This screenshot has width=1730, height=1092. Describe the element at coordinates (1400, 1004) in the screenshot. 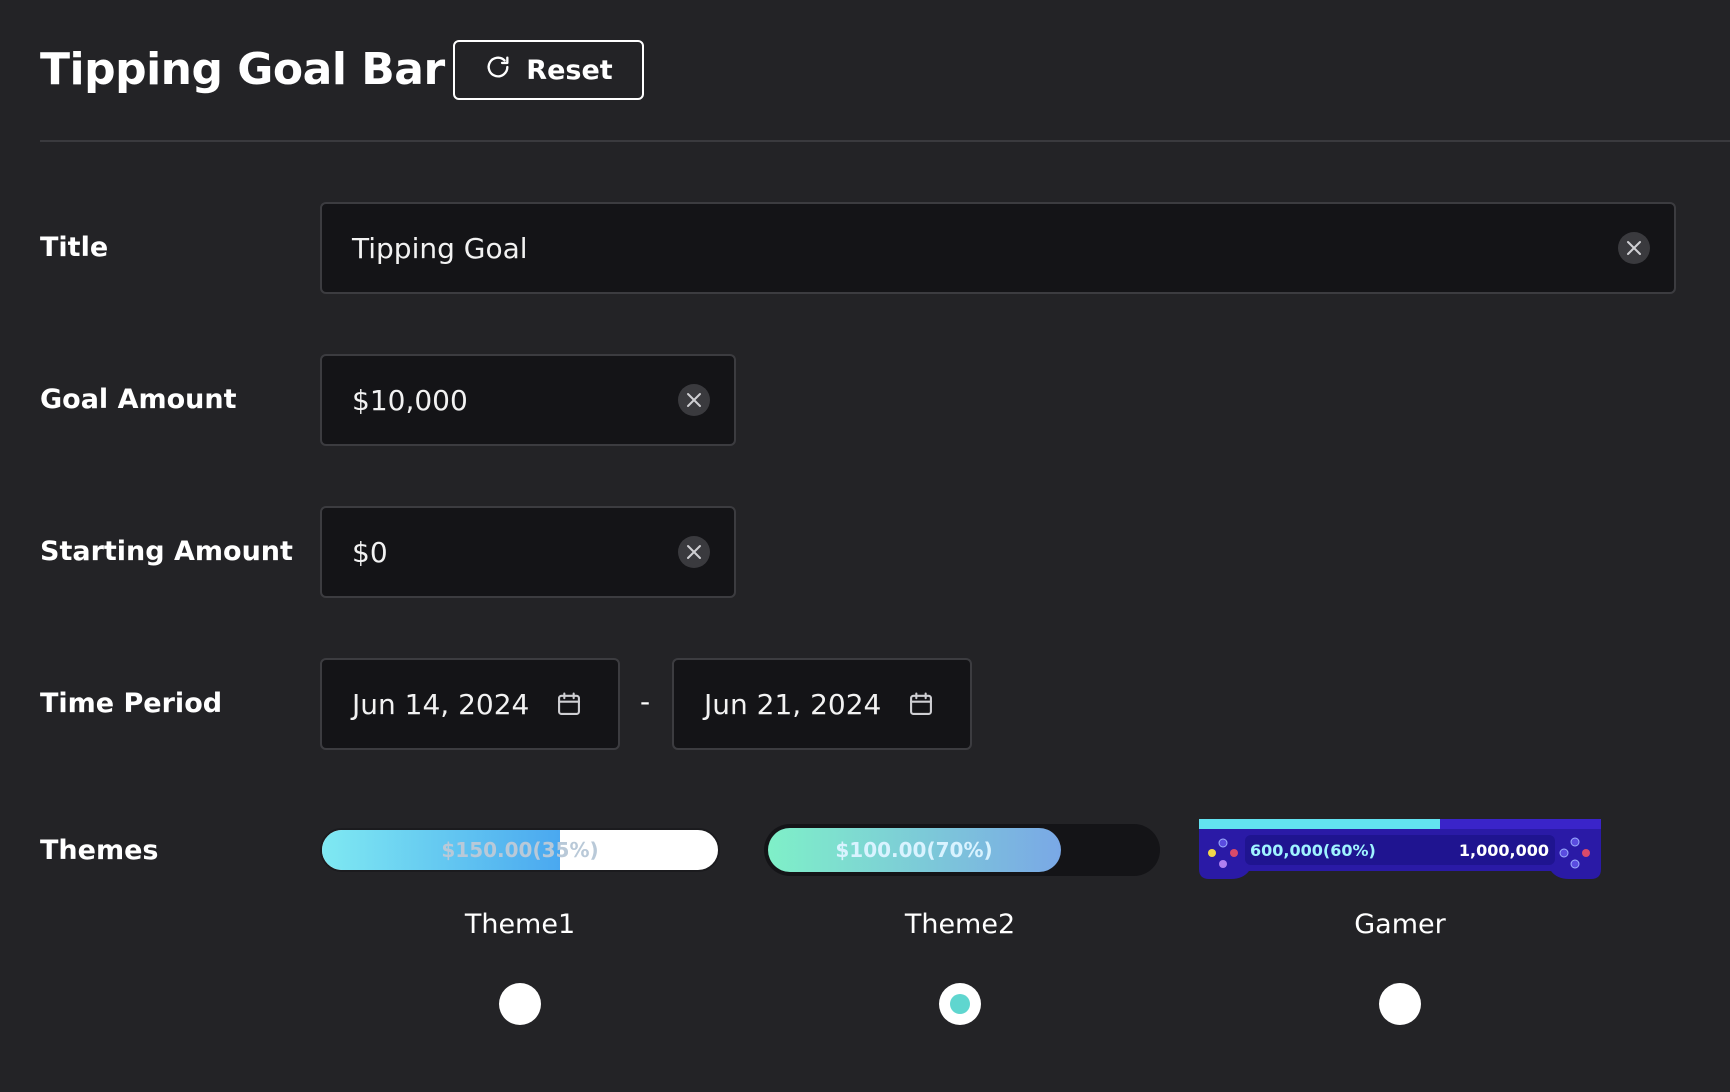

I see `gamer-radio` at that location.